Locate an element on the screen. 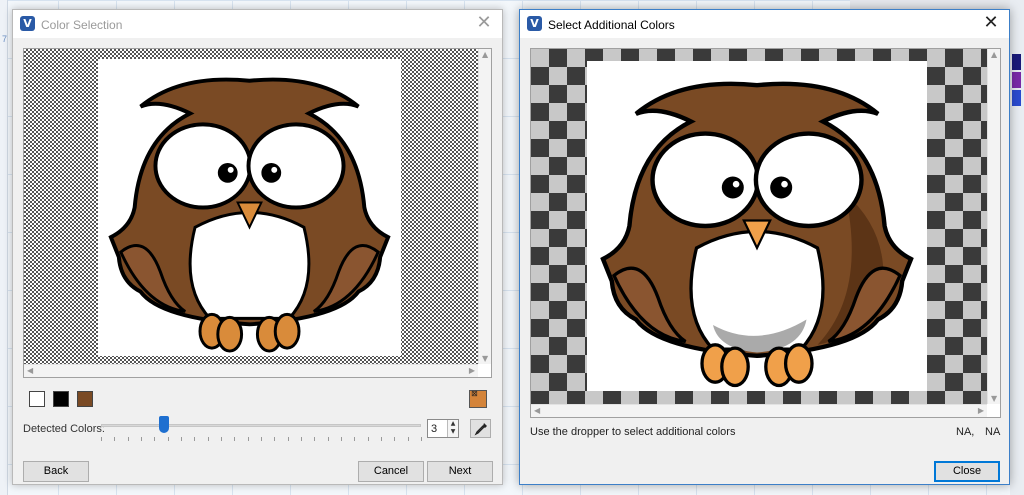  back-button: Back is located at coordinates (56, 471).